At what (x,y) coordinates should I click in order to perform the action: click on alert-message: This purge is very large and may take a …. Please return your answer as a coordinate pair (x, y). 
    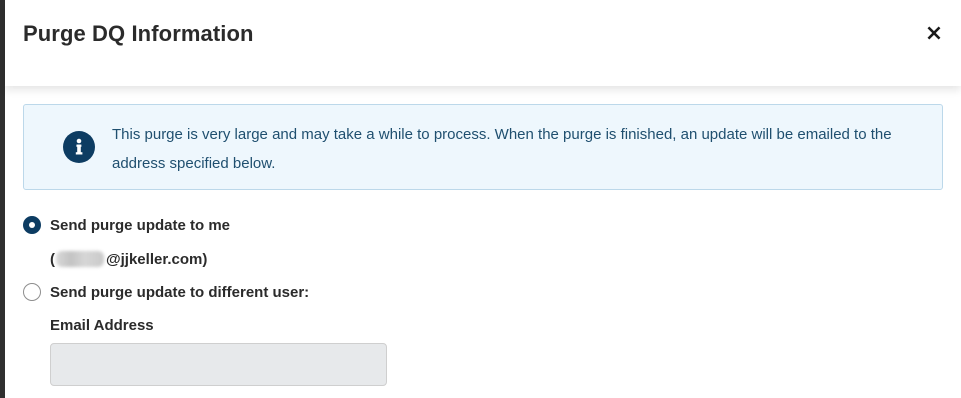
    Looking at the image, I should click on (502, 149).